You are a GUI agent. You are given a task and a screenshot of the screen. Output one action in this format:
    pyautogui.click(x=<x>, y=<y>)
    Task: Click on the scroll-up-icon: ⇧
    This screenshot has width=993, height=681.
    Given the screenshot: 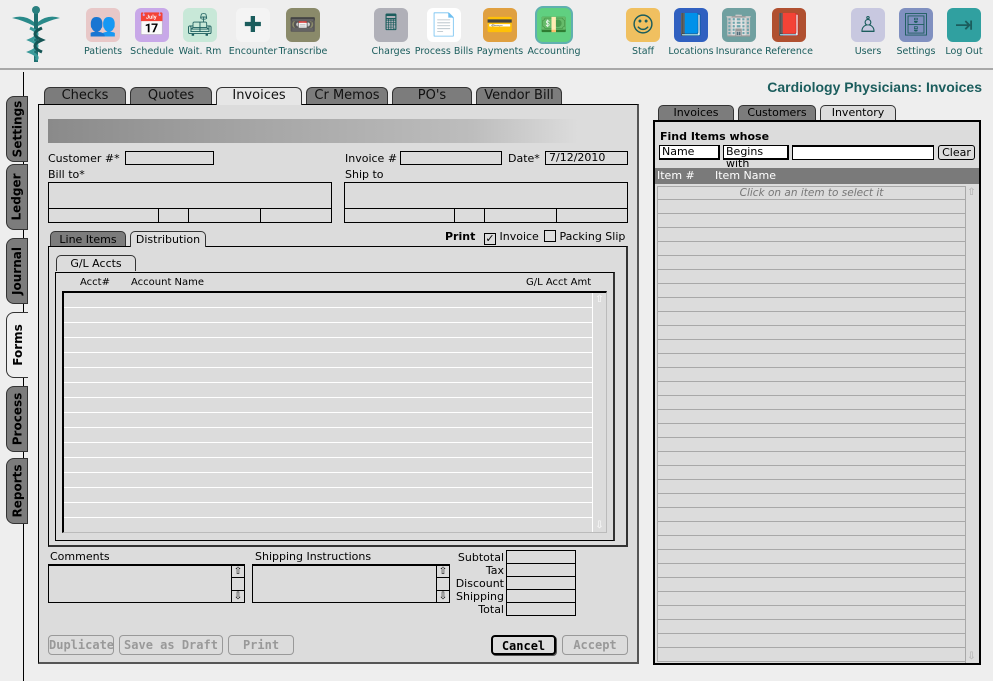 What is the action you would take?
    pyautogui.click(x=238, y=572)
    